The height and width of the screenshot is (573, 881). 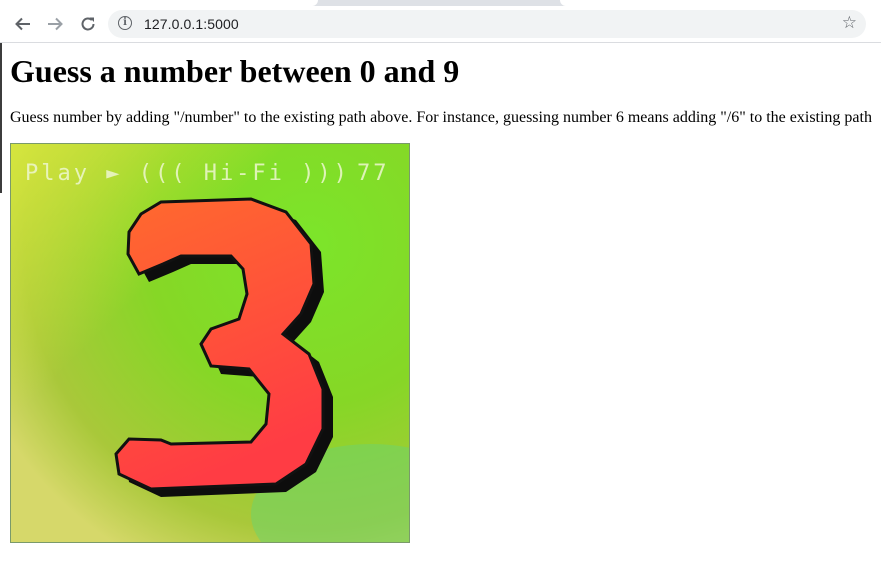 I want to click on address-bar: i 127.0.0.1:5000 ☆, so click(x=487, y=24).